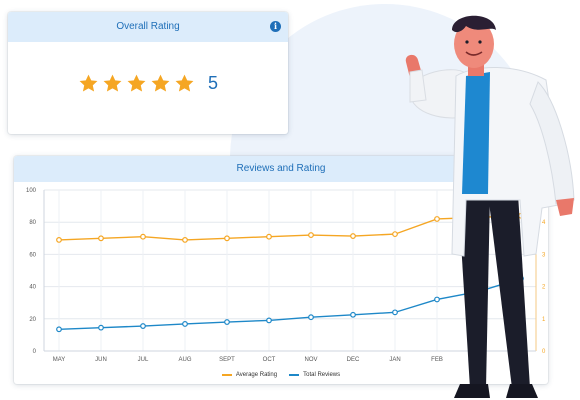 The image size is (580, 400). Describe the element at coordinates (353, 360) in the screenshot. I see `x-tick-label: DEC` at that location.